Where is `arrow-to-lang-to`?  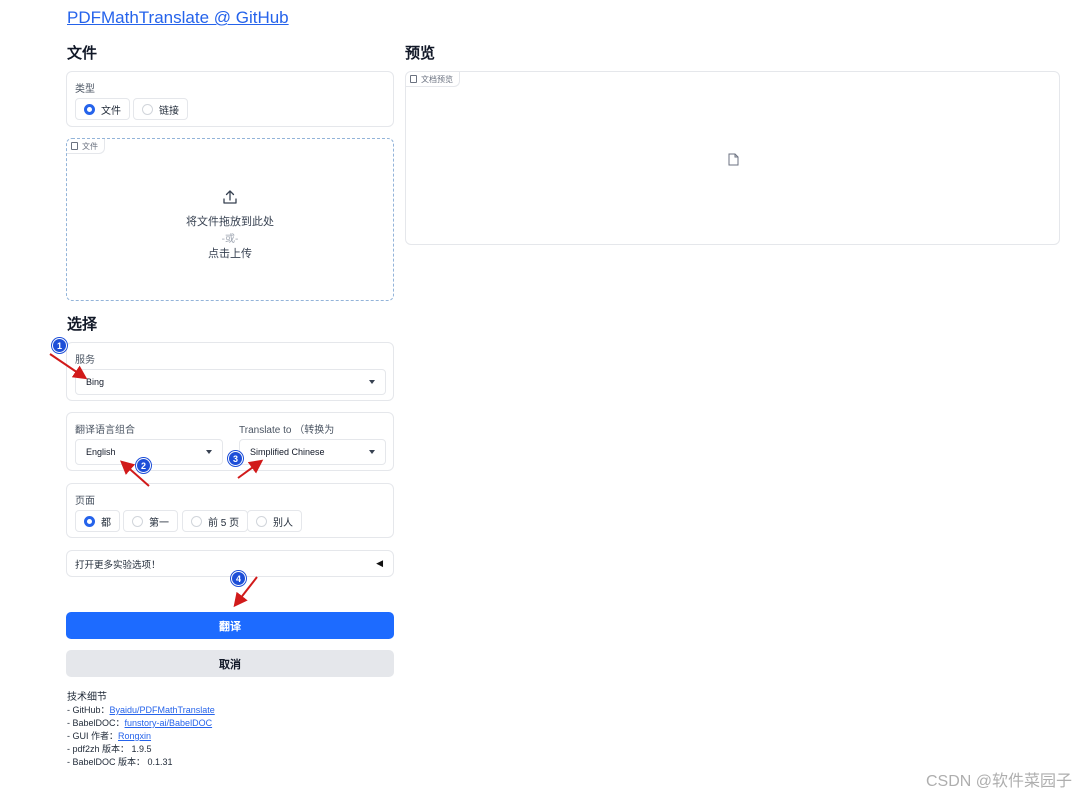
arrow-to-lang-to is located at coordinates (250, 469).